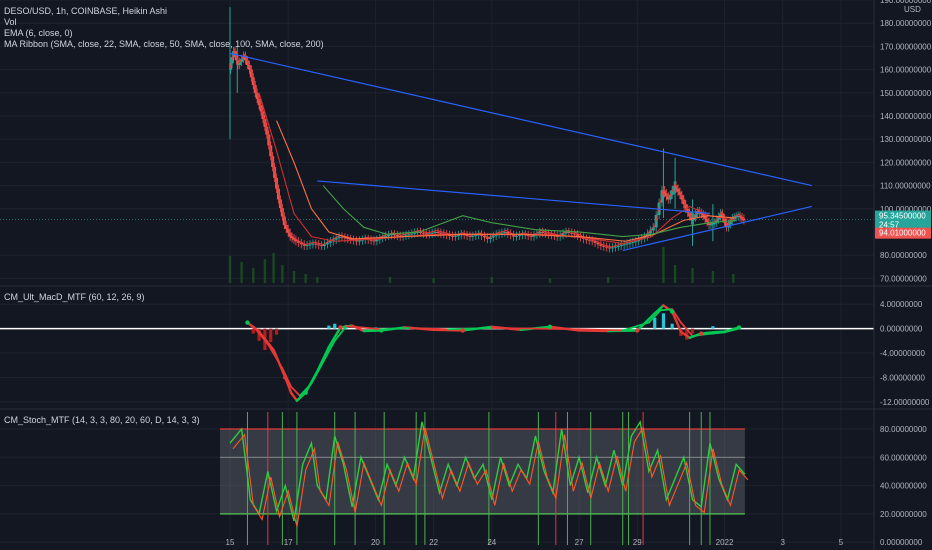 The image size is (932, 550). I want to click on price-tick-label: 80.00000000, so click(903, 255).